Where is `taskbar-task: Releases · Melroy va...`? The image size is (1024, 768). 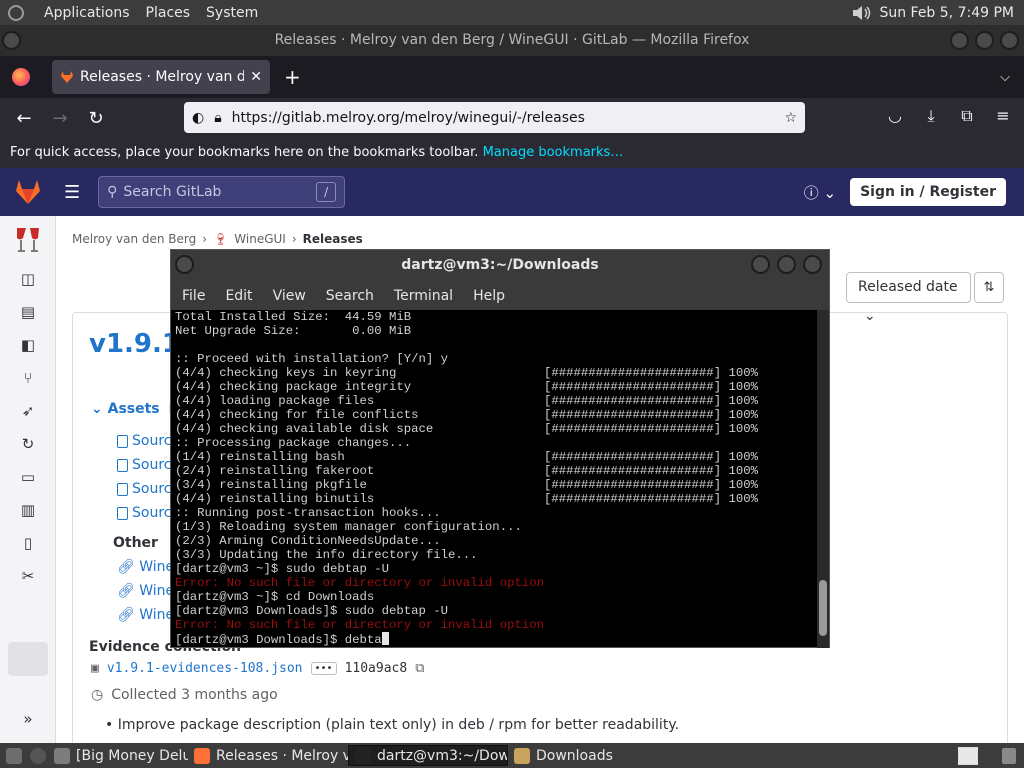
taskbar-task: Releases · Melroy va... is located at coordinates (268, 755).